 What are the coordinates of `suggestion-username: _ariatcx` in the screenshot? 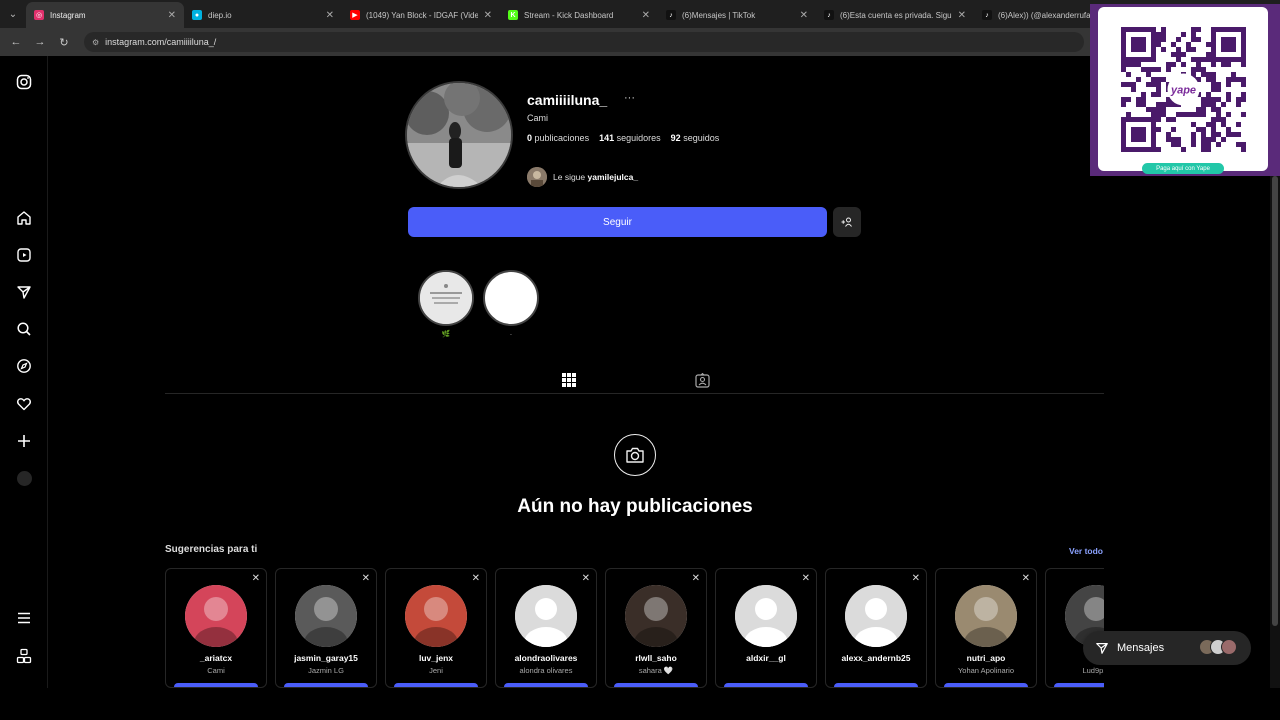 It's located at (216, 658).